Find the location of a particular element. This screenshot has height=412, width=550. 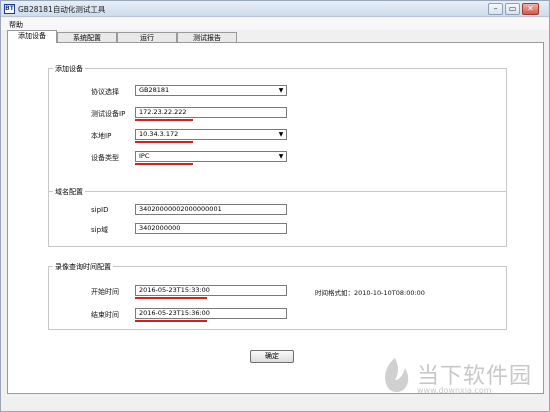

local-ip-underline is located at coordinates (164, 142).